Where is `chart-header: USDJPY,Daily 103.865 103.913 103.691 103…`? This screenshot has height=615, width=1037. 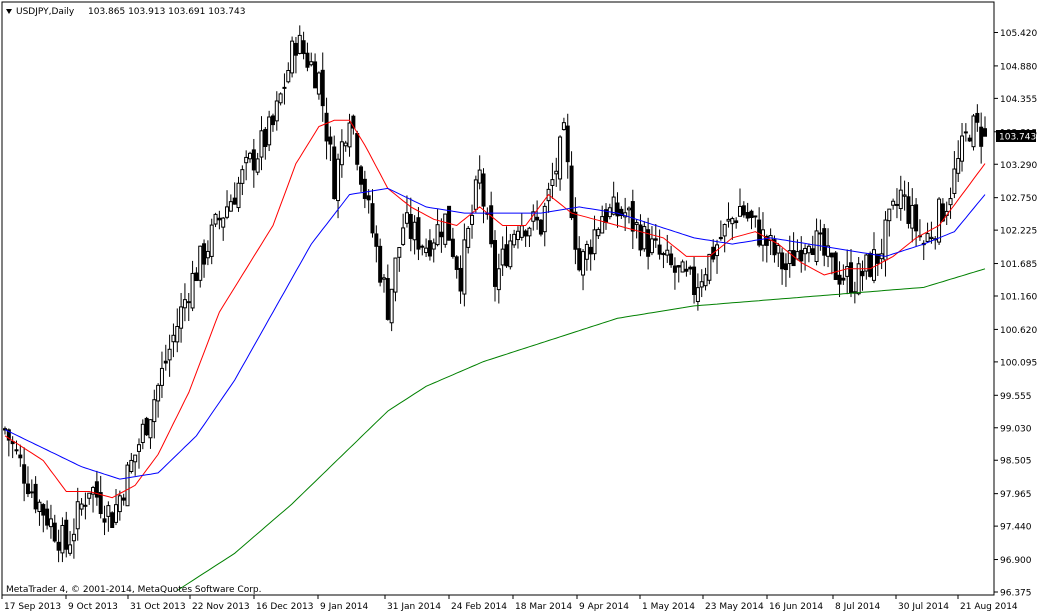 chart-header: USDJPY,Daily 103.865 103.913 103.691 103… is located at coordinates (125, 12).